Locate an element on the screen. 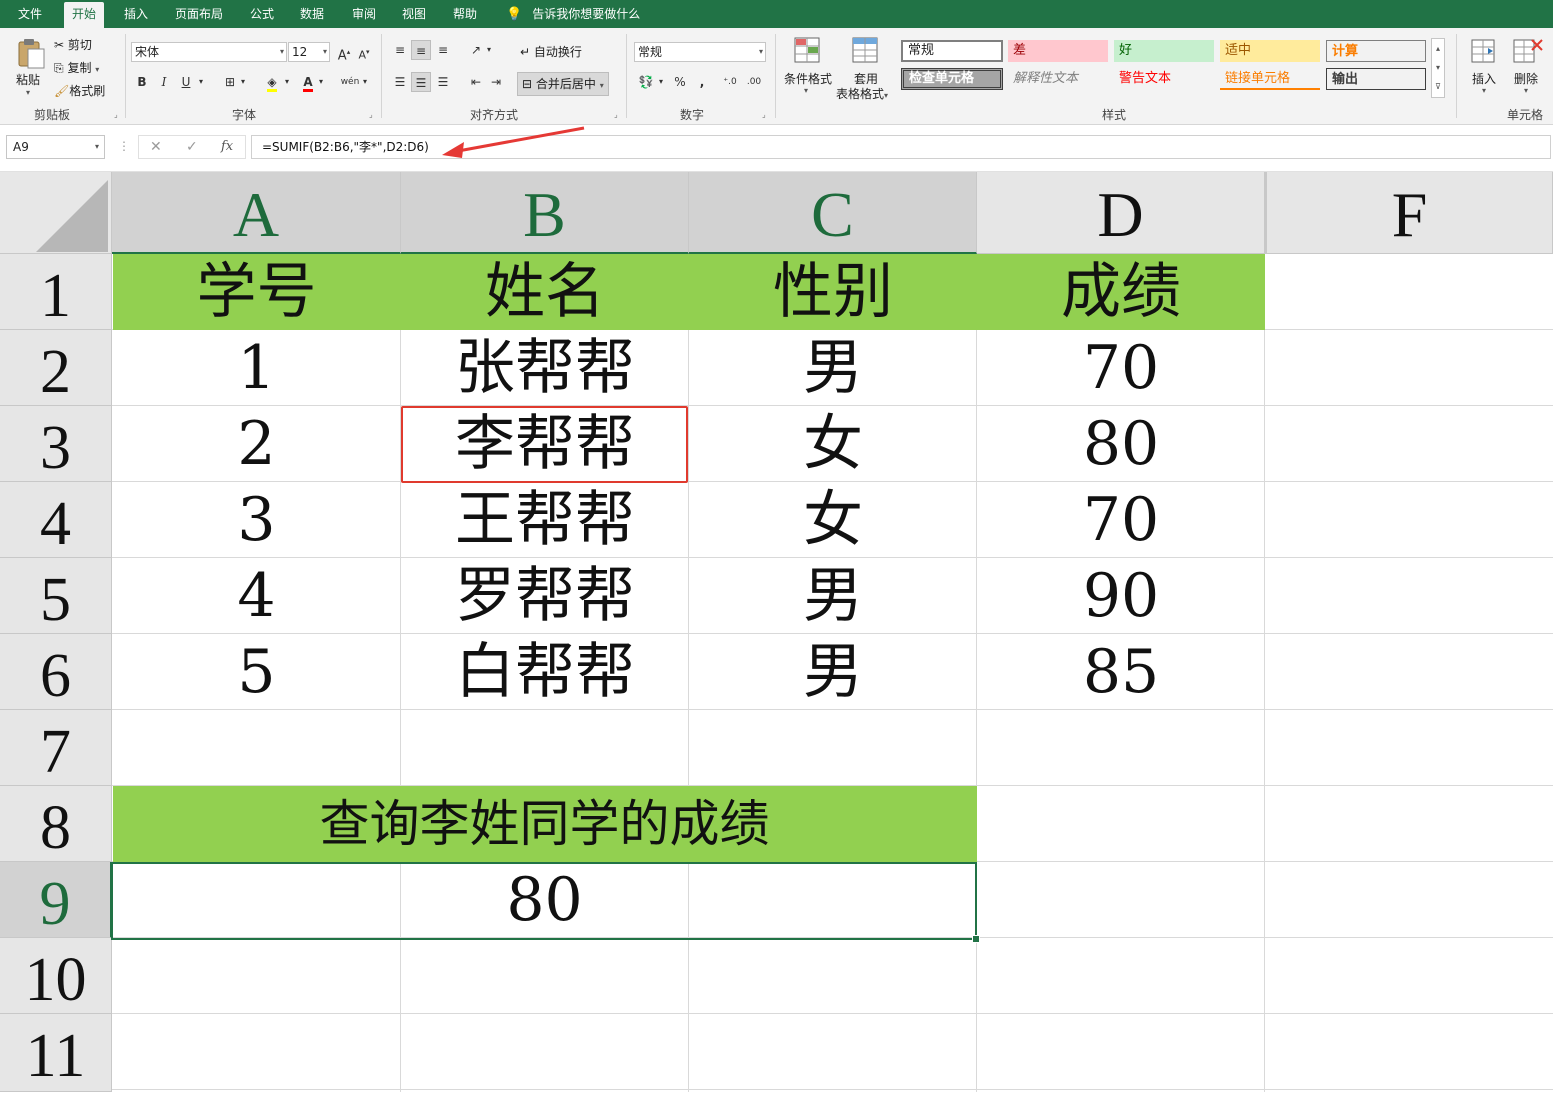 Image resolution: width=1553 pixels, height=1098 pixels. merge-center-button: ⊟ 合并后居中 ▾ is located at coordinates (563, 84).